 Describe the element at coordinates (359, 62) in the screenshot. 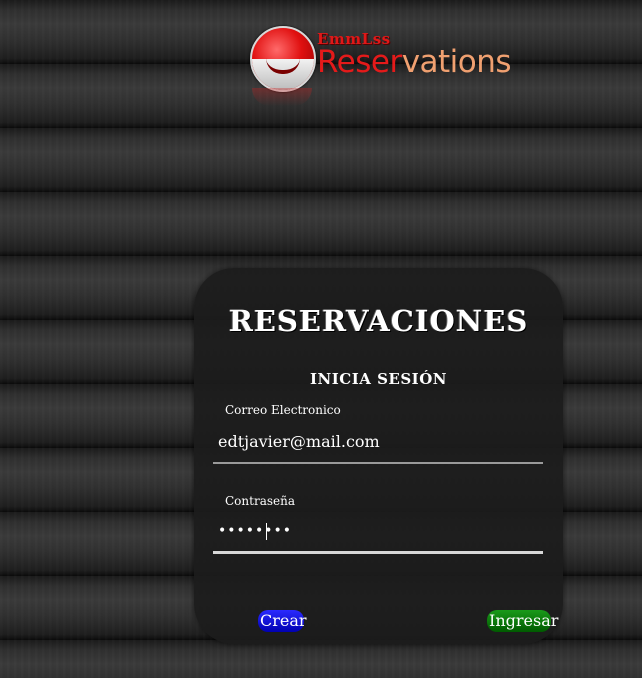

I see `logo-title-part1: Reser` at that location.